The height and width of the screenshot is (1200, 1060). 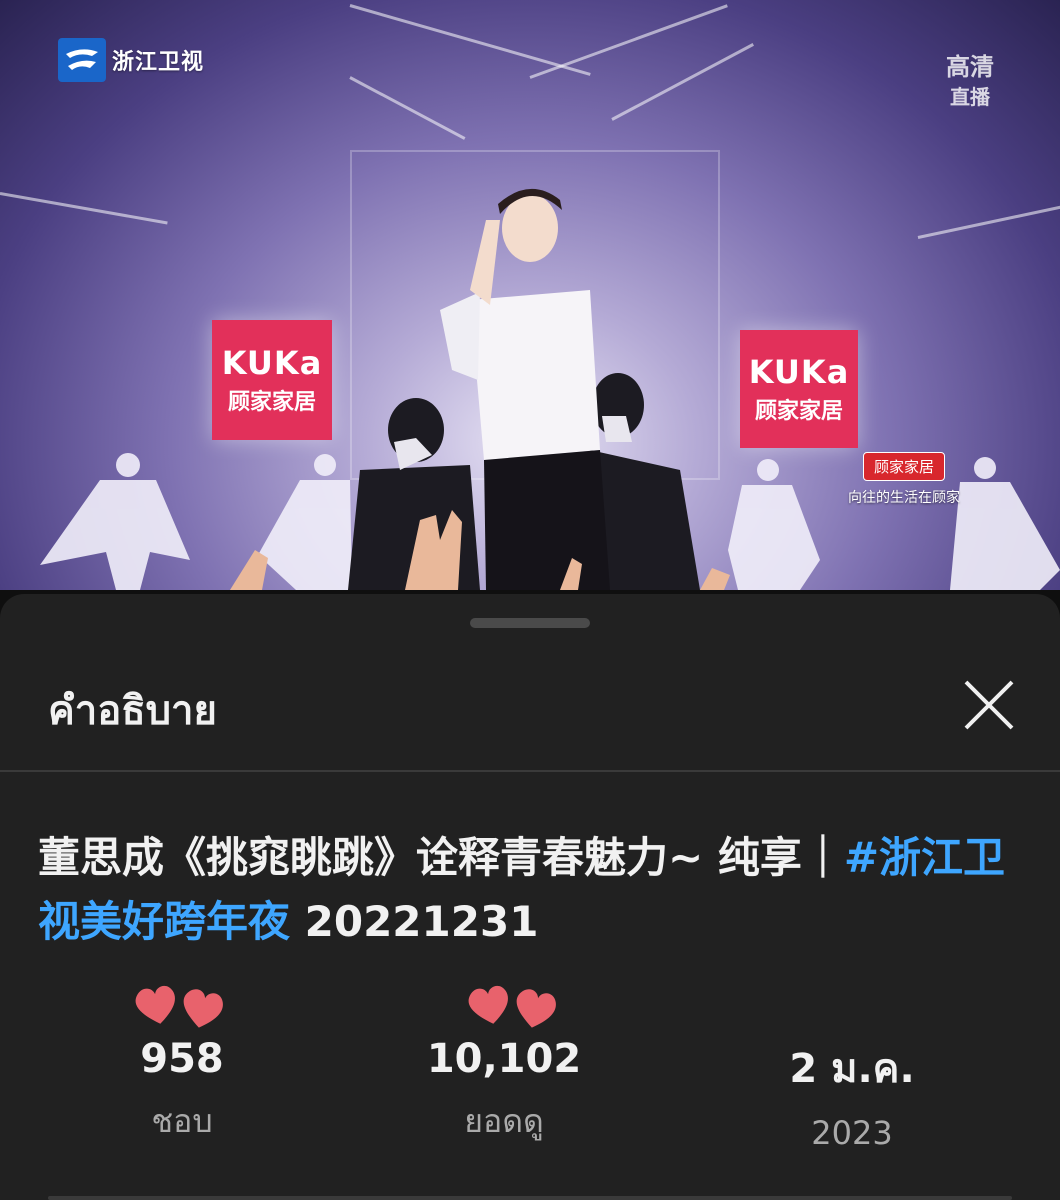 I want to click on drag-handle, so click(x=530, y=623).